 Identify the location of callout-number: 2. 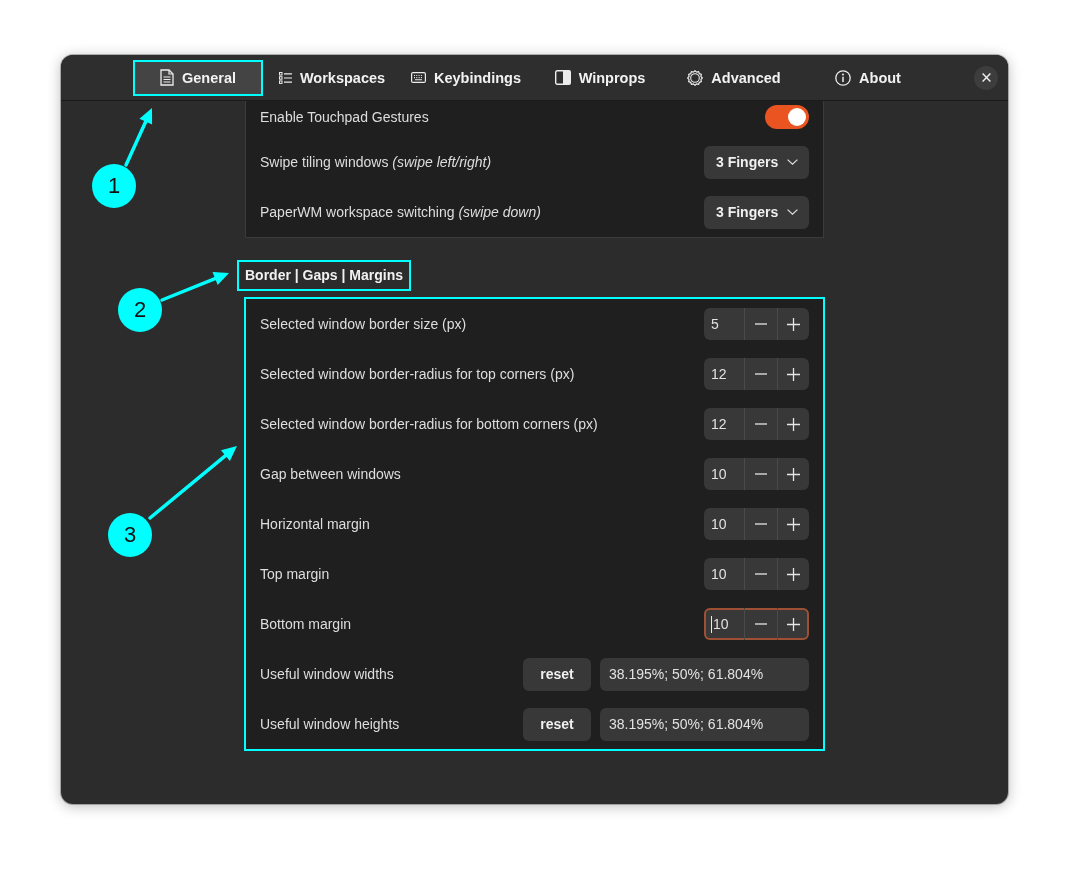
(140, 310).